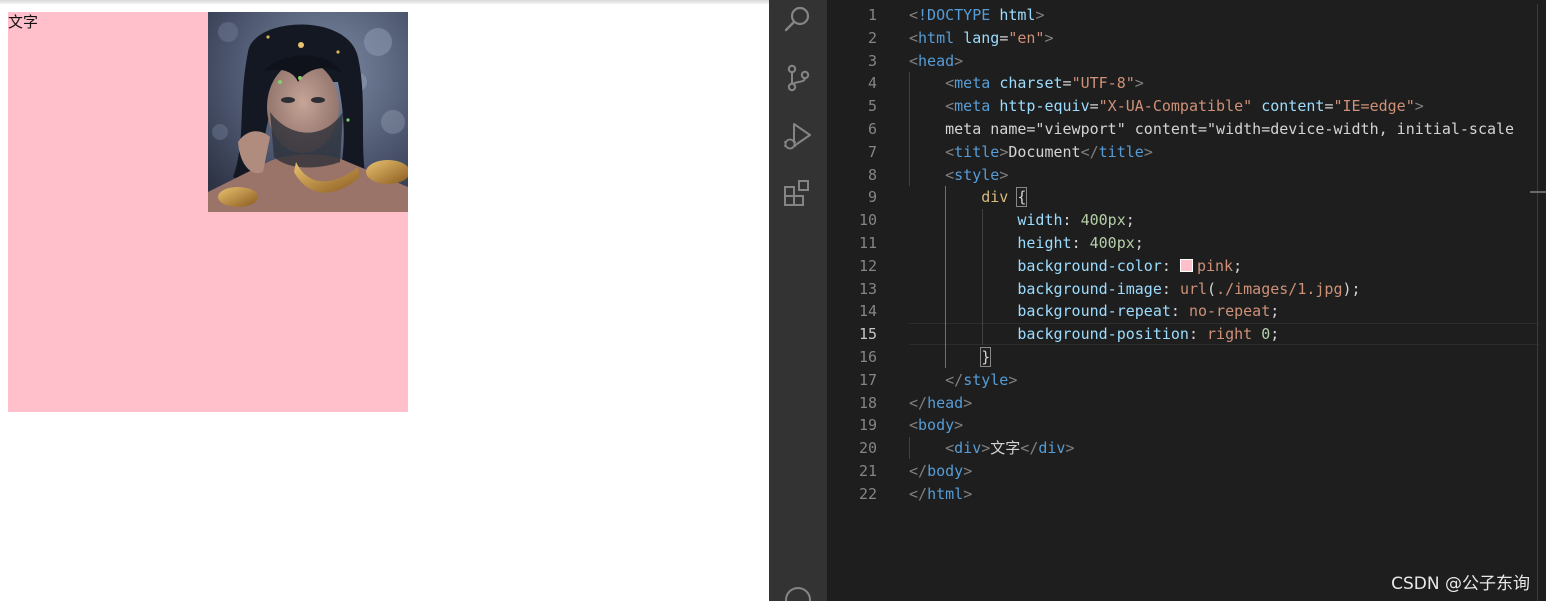 The height and width of the screenshot is (601, 1546). What do you see at coordinates (872, 174) in the screenshot?
I see `line-number: 8` at bounding box center [872, 174].